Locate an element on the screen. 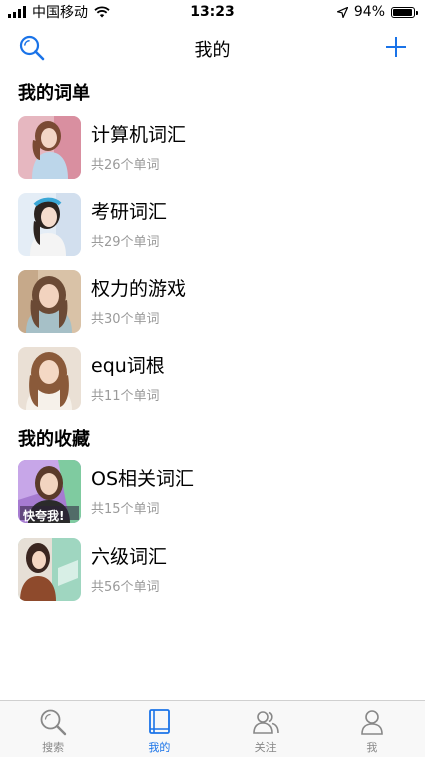 The width and height of the screenshot is (425, 757). section-header-my-lists: 我的词单 is located at coordinates (54, 93).